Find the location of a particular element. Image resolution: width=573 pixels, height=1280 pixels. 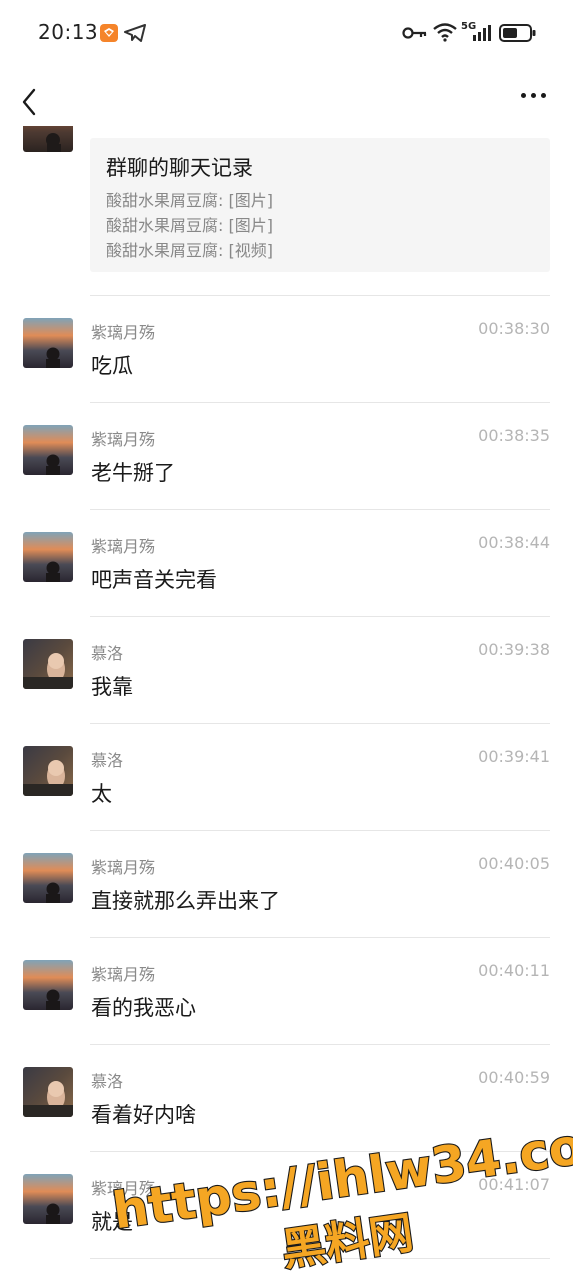

status-time: 20:13 is located at coordinates (68, 32).